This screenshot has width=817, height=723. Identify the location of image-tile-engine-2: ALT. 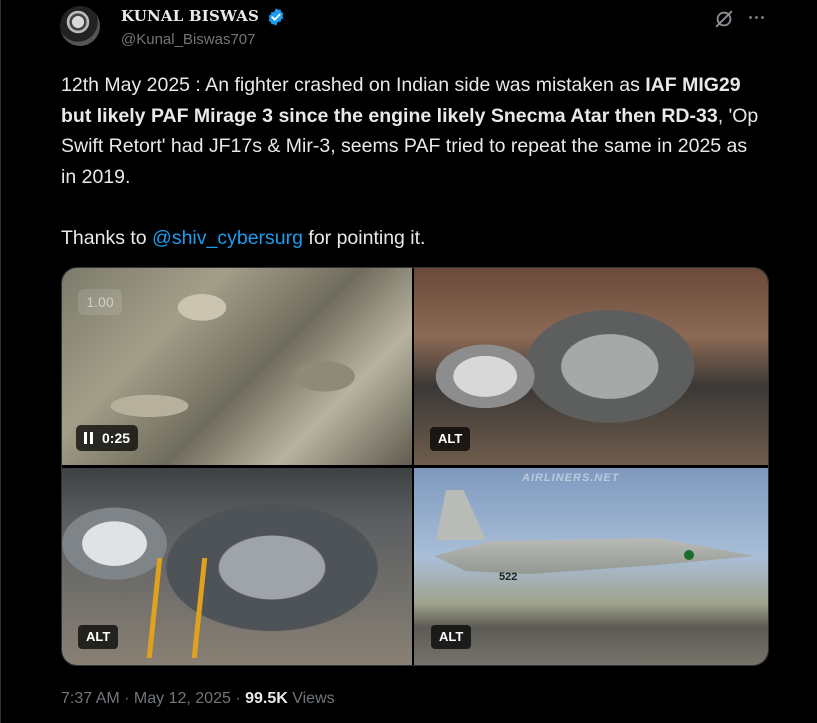
(237, 566).